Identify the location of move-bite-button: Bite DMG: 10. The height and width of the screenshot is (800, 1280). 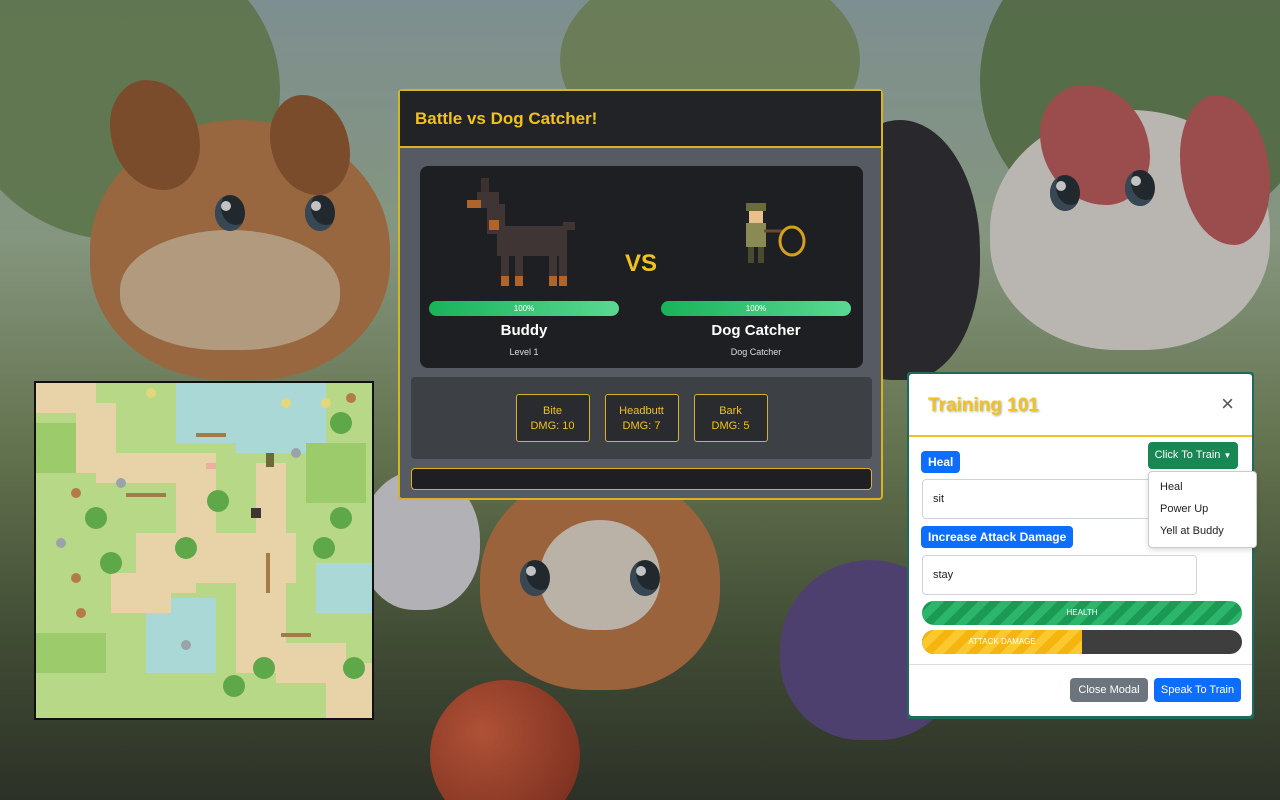
(552, 418).